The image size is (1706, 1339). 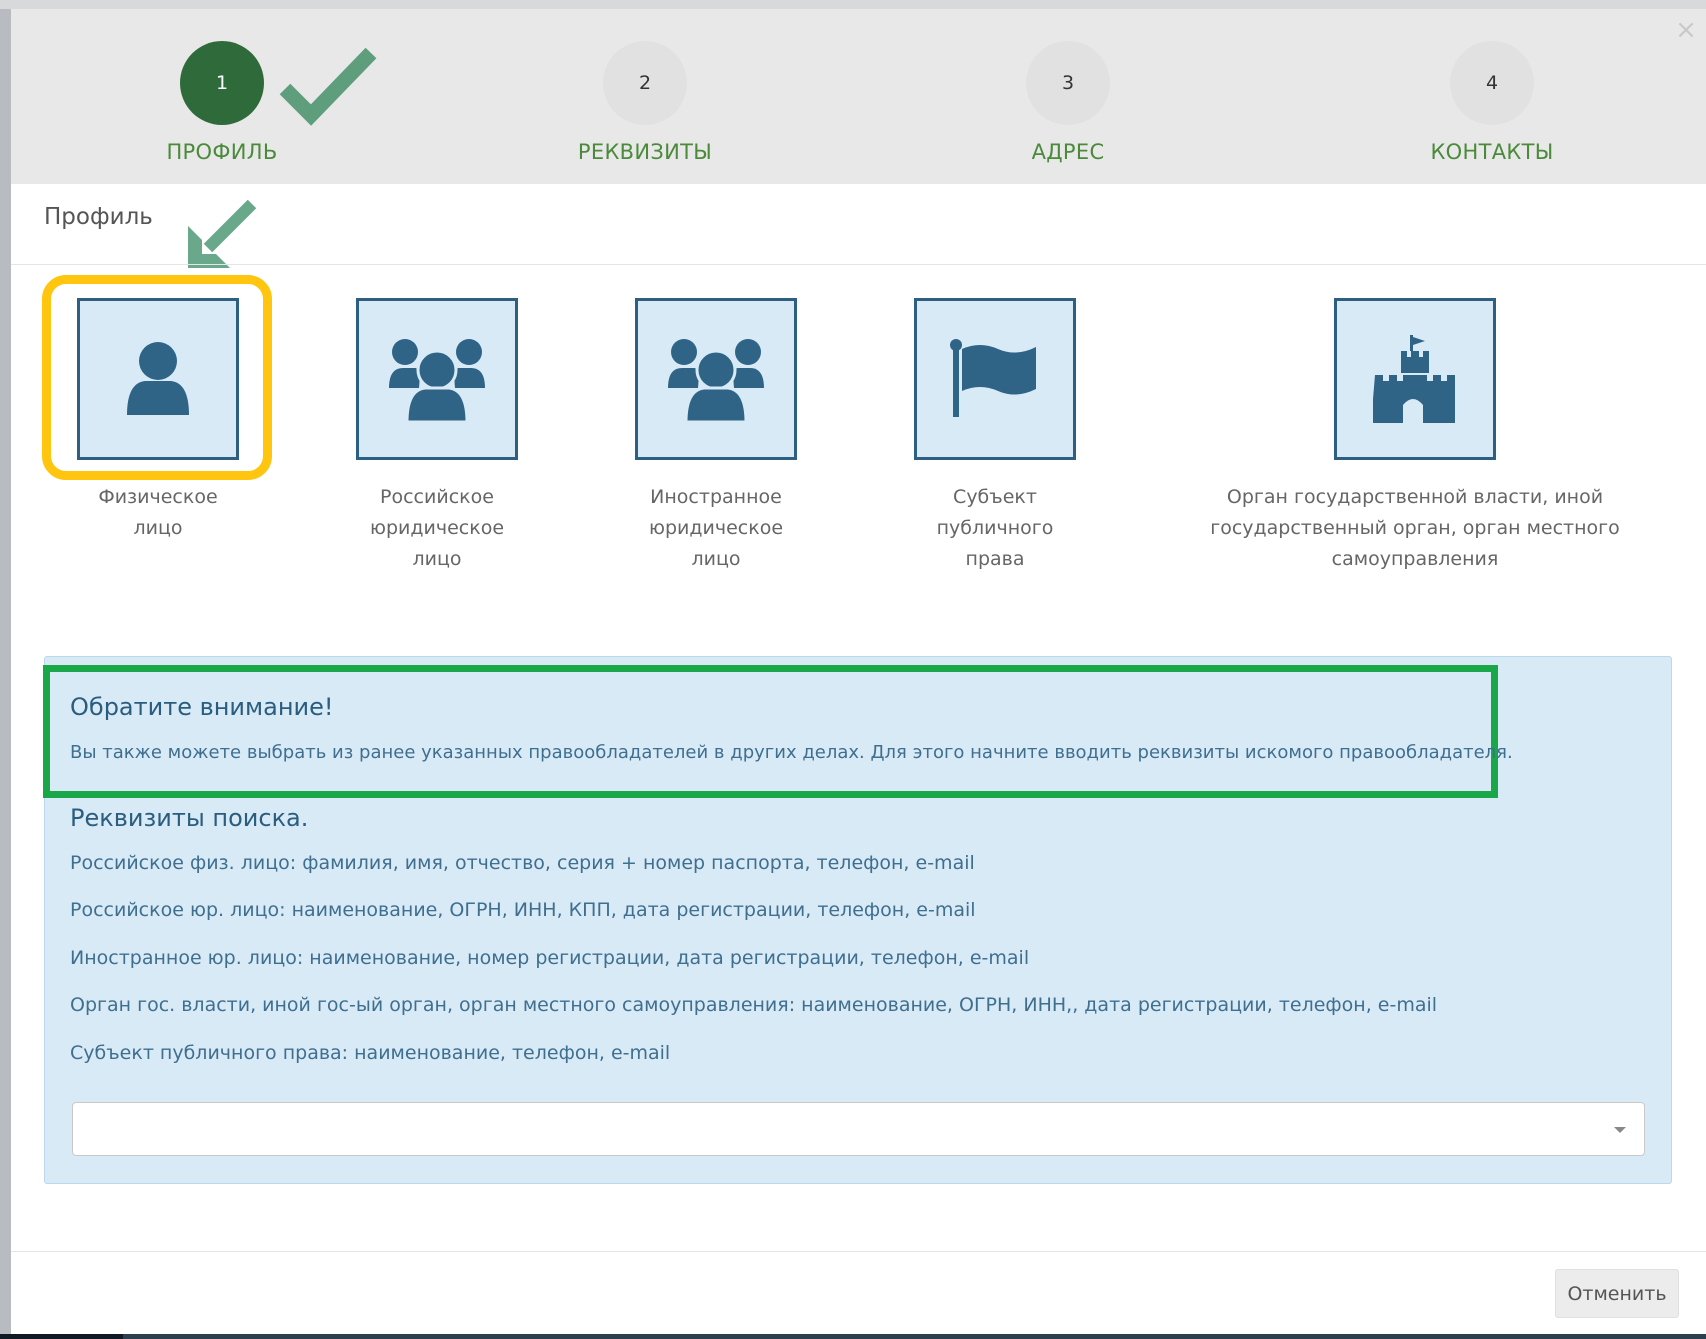 What do you see at coordinates (858, 1251) in the screenshot?
I see `footer-divider` at bounding box center [858, 1251].